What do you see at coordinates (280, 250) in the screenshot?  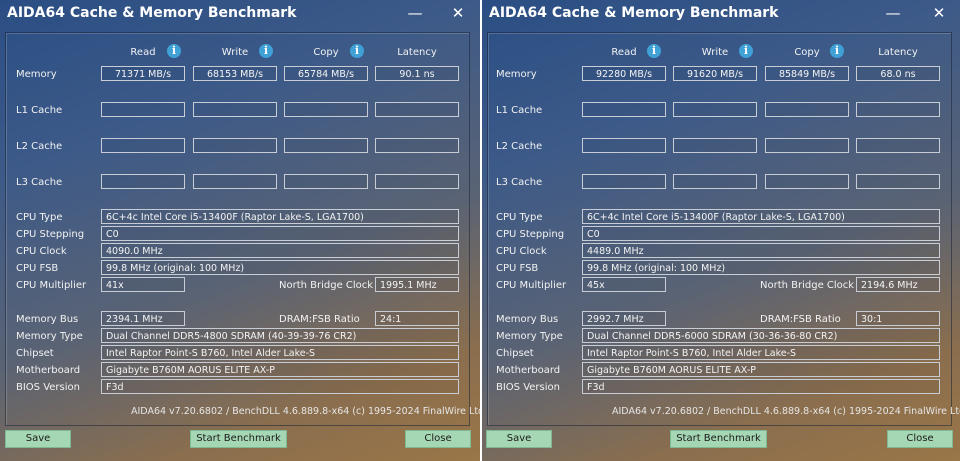 I see `cpu-clock-value: 4090.0 MHz` at bounding box center [280, 250].